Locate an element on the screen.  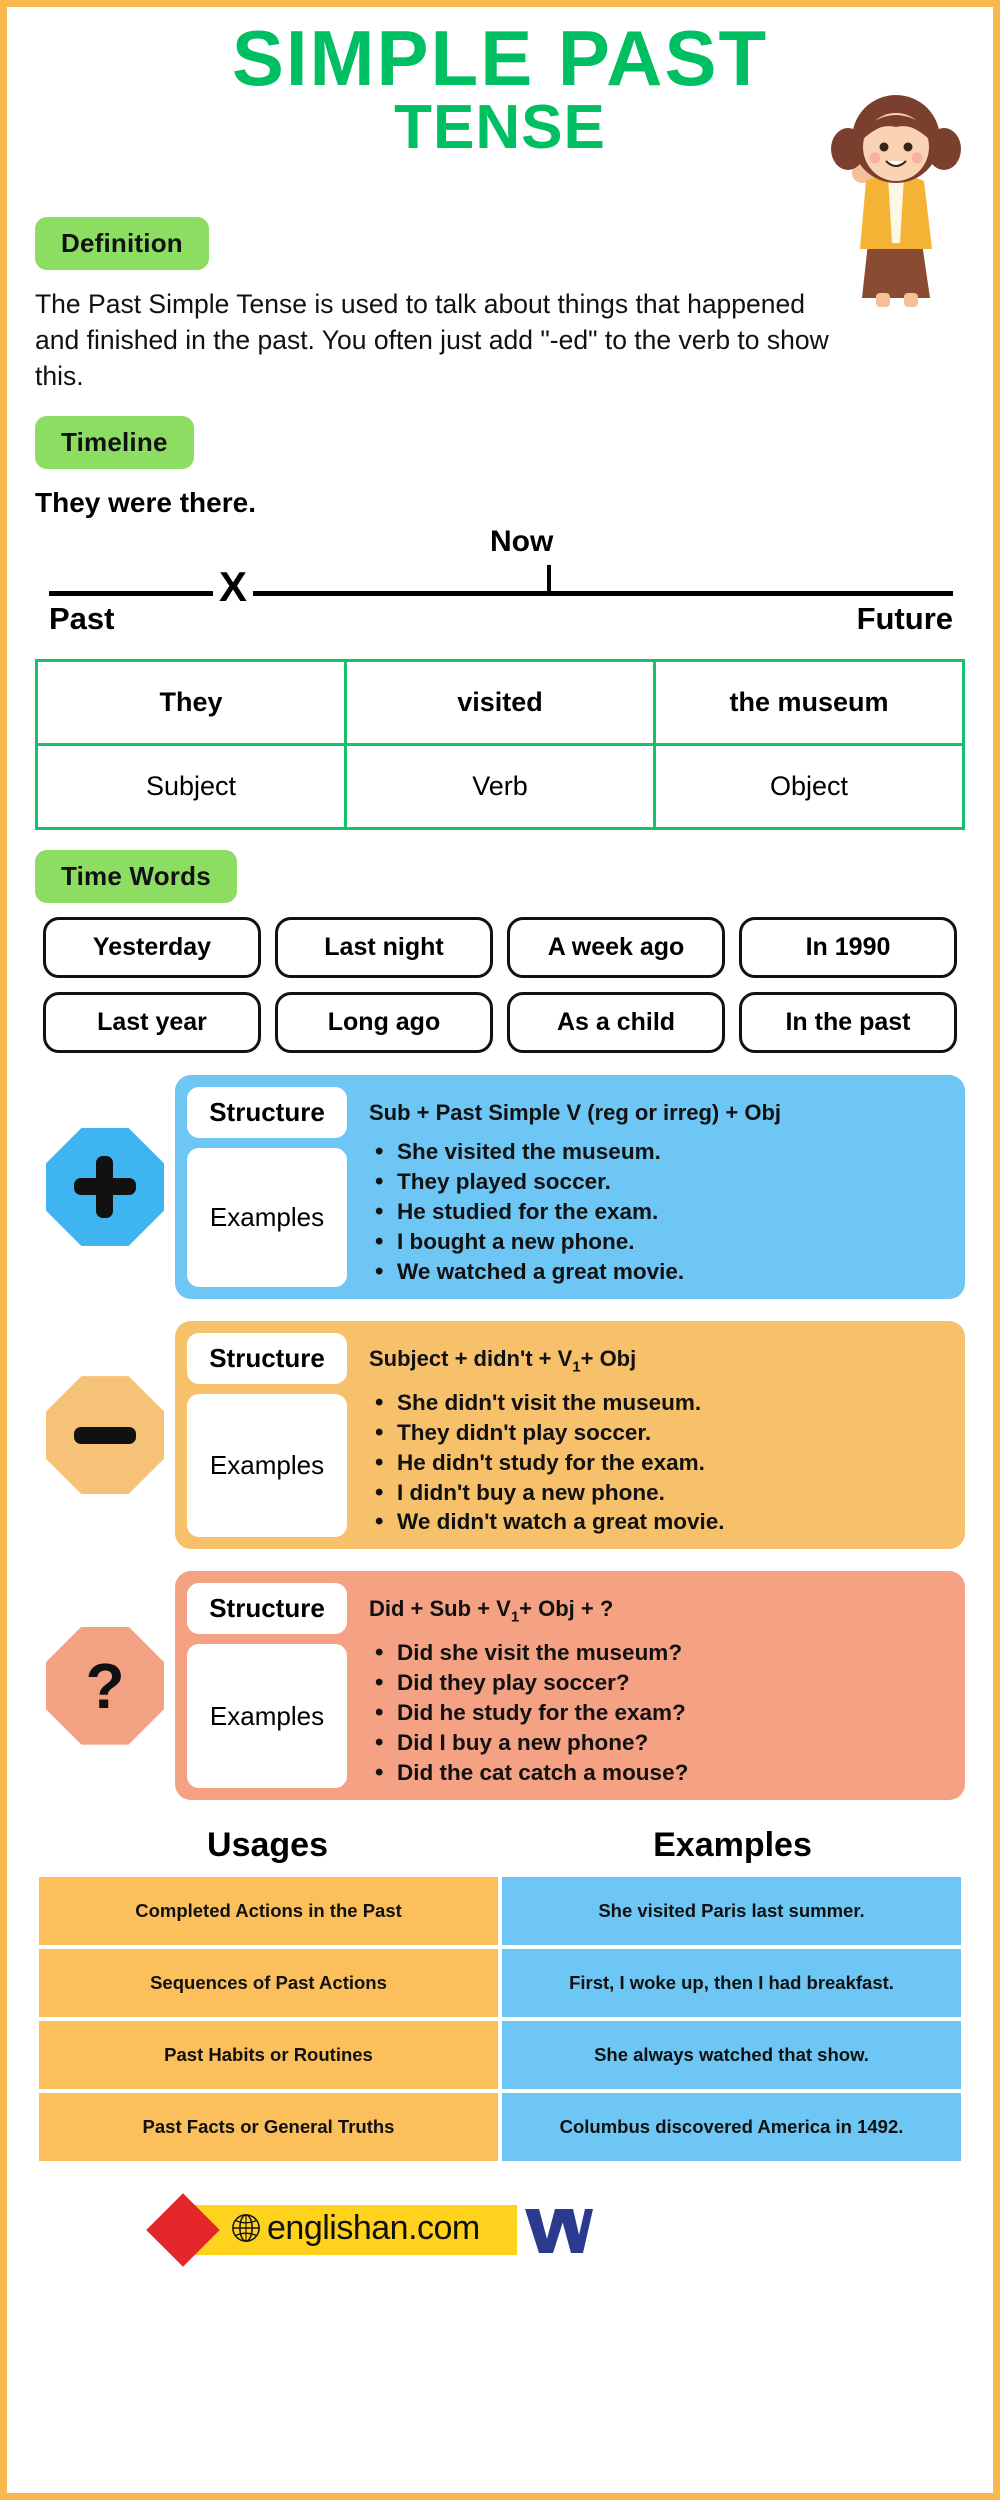
svo-label-object: Object is located at coordinates (809, 787).